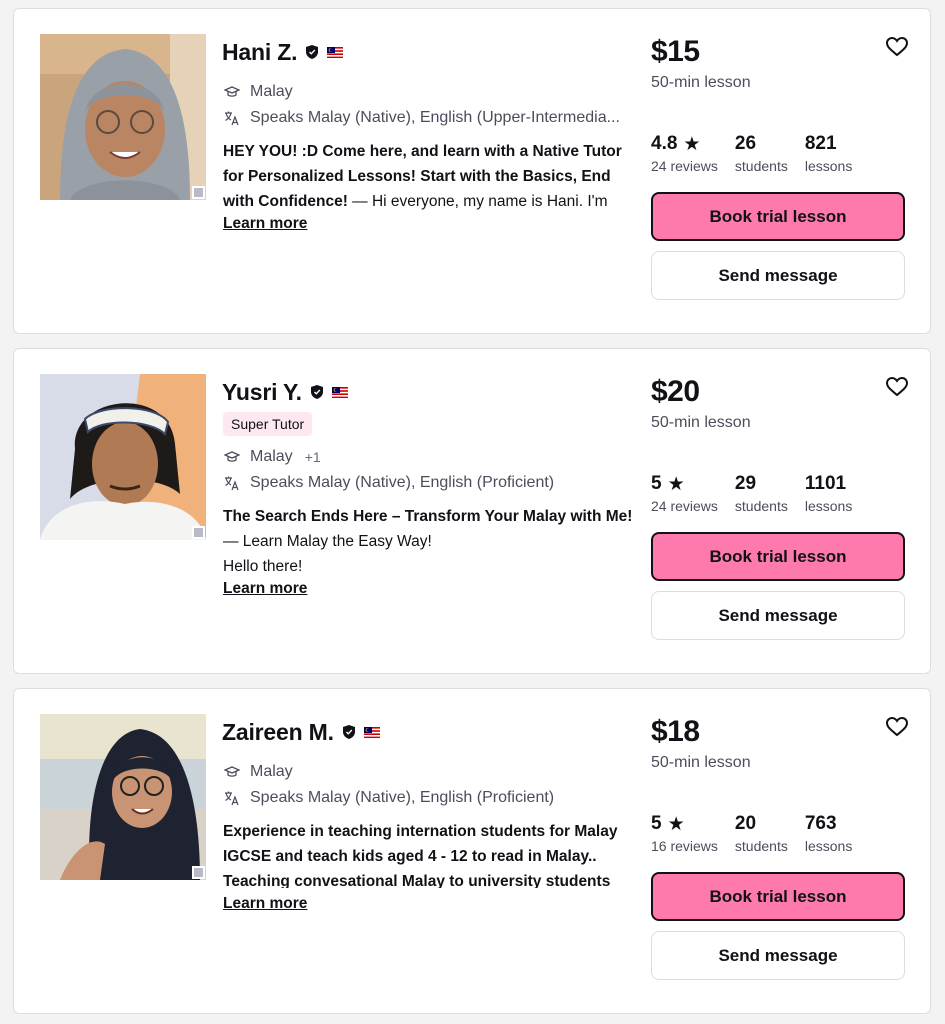 The width and height of the screenshot is (945, 1024). I want to click on price: $20, so click(675, 391).